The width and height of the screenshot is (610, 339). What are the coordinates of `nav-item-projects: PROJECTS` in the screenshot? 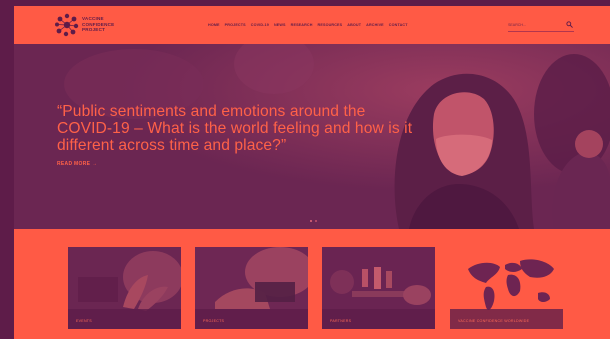 It's located at (235, 25).